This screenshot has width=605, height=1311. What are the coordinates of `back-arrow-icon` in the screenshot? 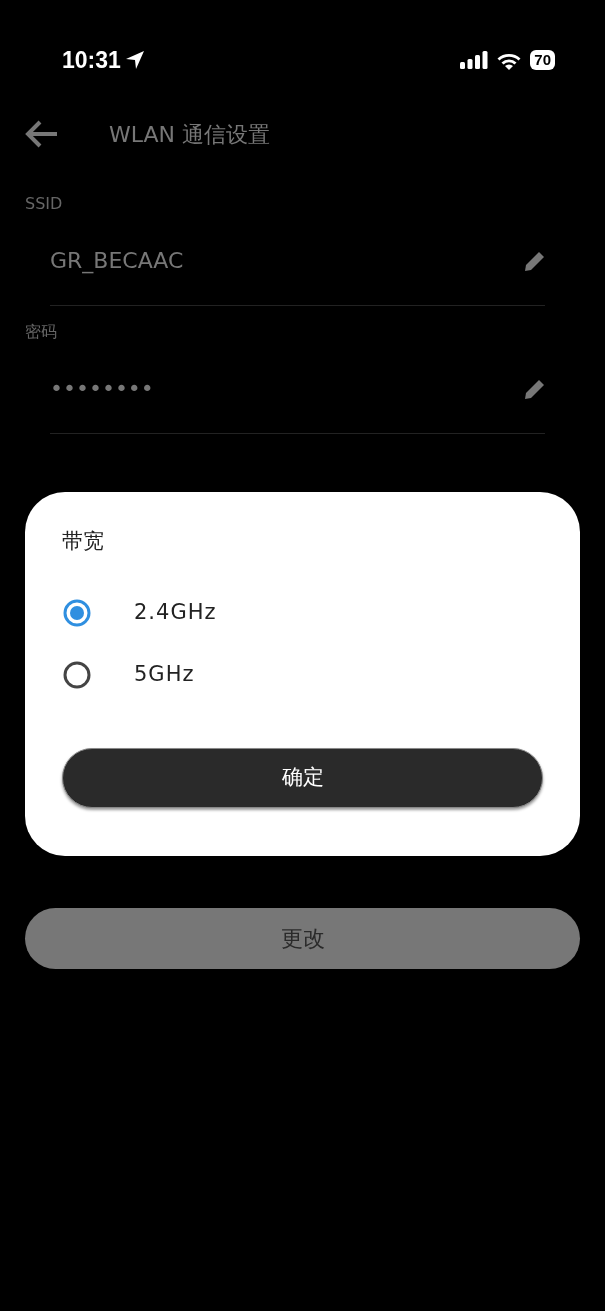 It's located at (42, 134).